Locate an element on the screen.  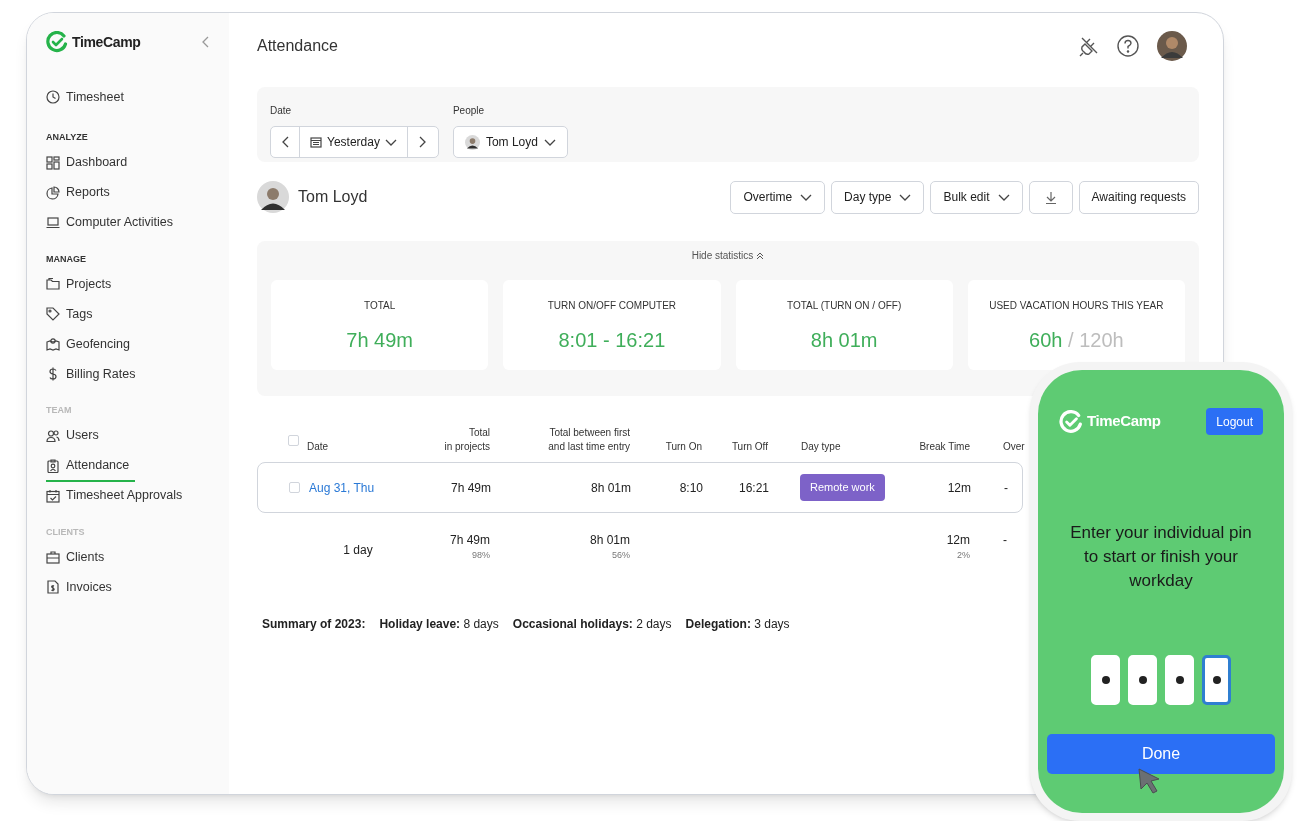
stat-label: TOTAL is located at coordinates (379, 306).